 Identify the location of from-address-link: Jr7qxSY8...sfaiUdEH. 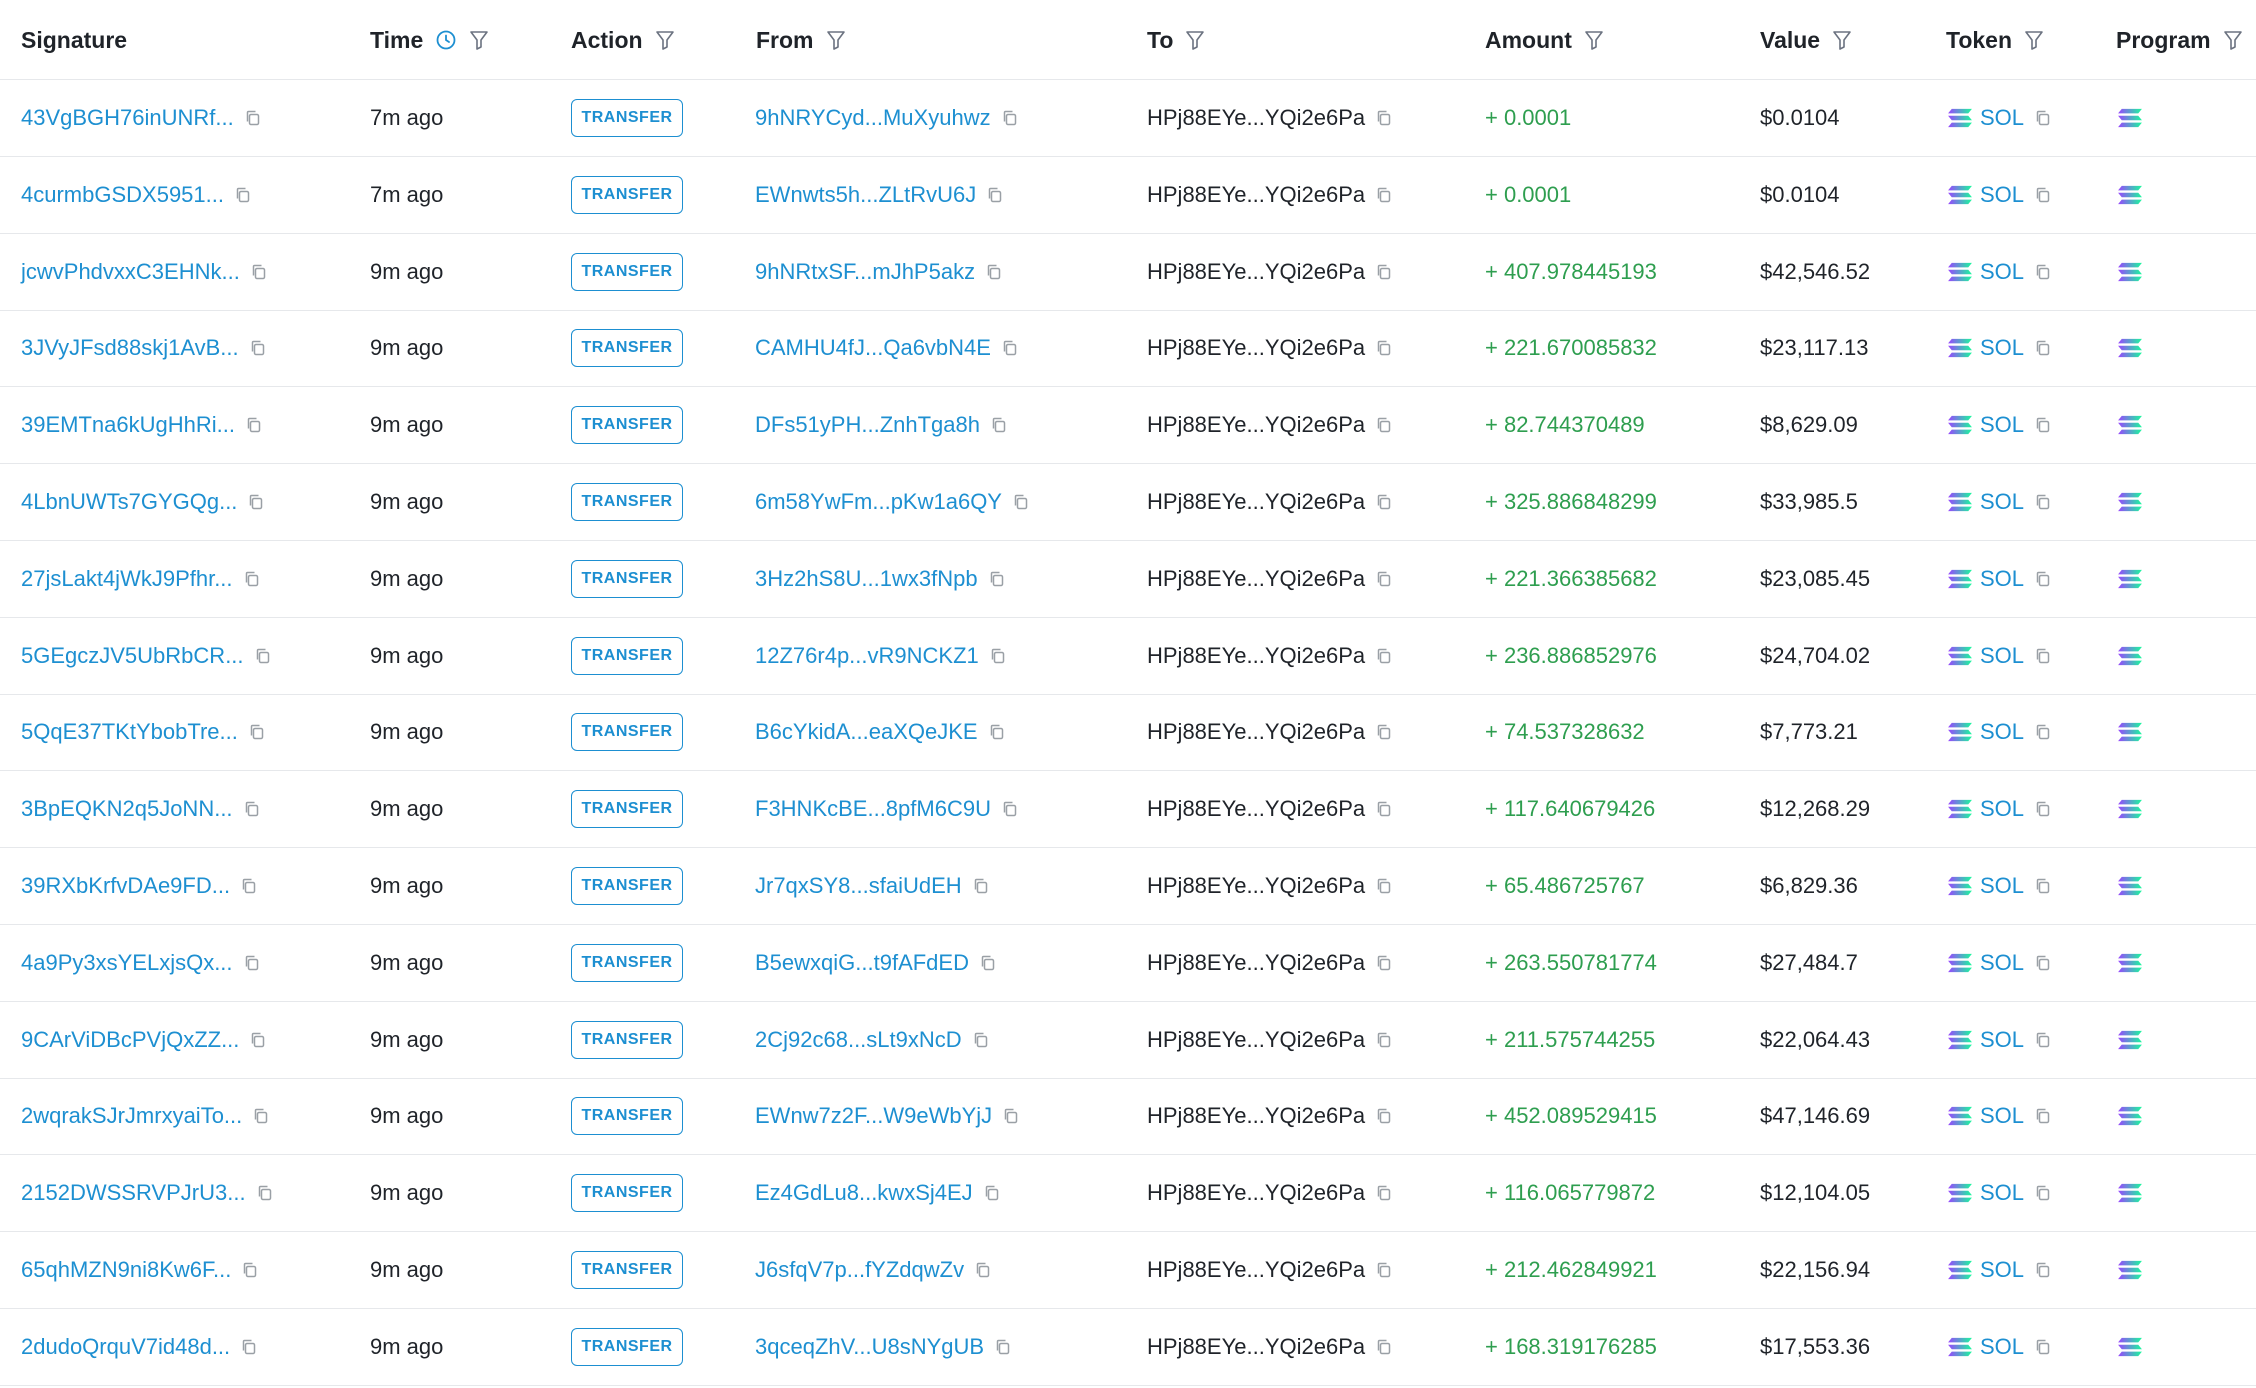
(858, 886).